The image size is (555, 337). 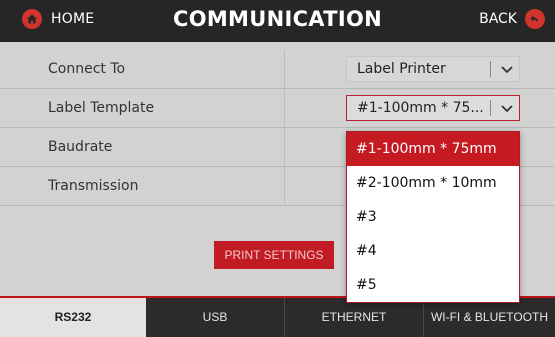 What do you see at coordinates (433, 183) in the screenshot?
I see `dropdown-option: #2-100mm * 10mm` at bounding box center [433, 183].